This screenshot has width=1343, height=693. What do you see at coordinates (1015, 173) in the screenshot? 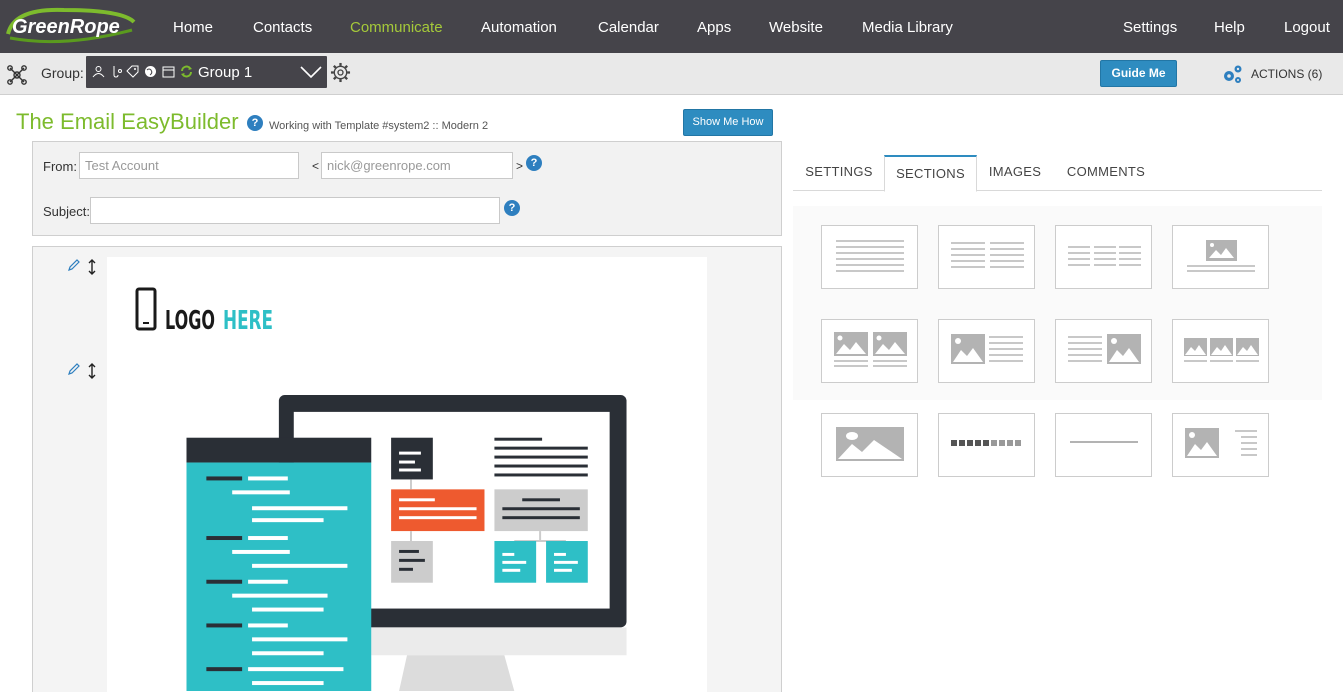
I see `tab-images: IMAGES` at bounding box center [1015, 173].